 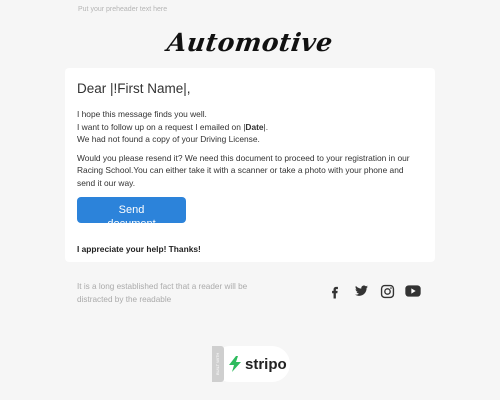 What do you see at coordinates (142, 114) in the screenshot?
I see `line-1: I hope this message finds you well.` at bounding box center [142, 114].